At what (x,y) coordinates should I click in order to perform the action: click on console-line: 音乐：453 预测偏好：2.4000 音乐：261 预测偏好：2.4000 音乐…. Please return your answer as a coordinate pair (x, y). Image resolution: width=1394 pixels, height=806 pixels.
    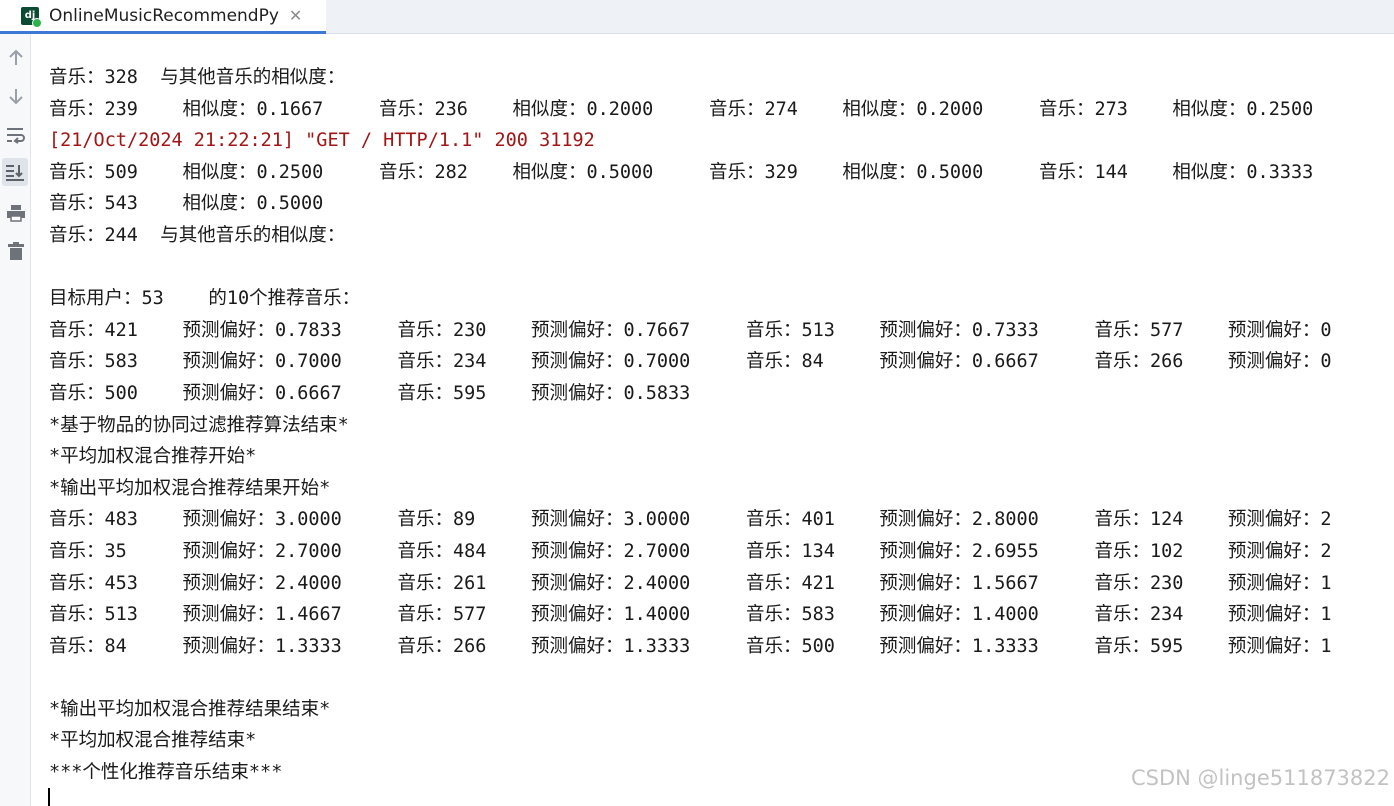
    Looking at the image, I should click on (690, 583).